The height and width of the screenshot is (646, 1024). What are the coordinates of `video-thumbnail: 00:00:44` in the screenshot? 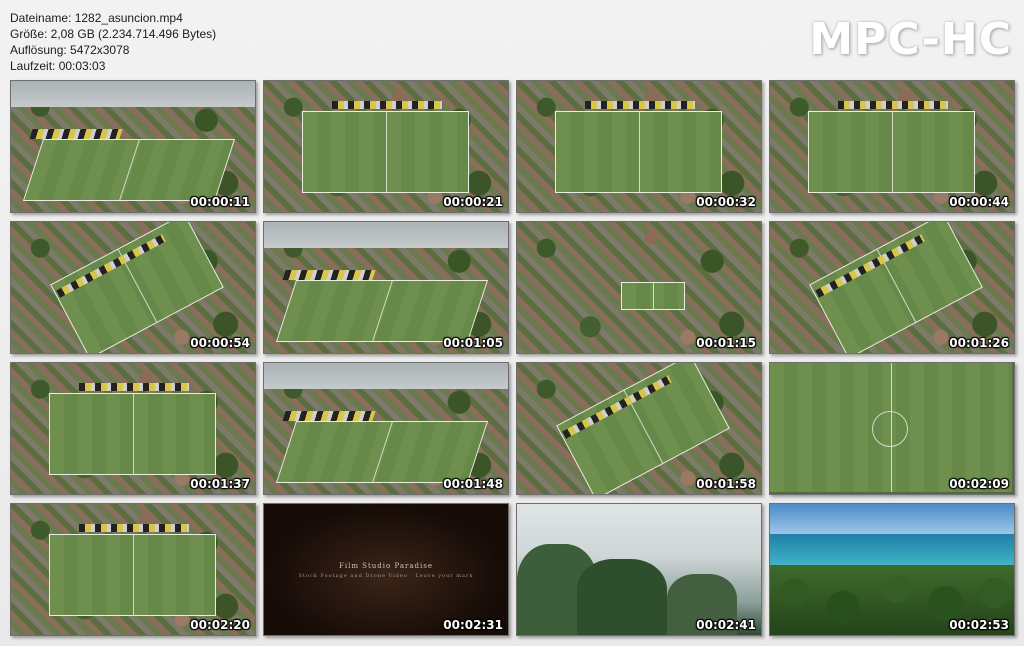 It's located at (892, 146).